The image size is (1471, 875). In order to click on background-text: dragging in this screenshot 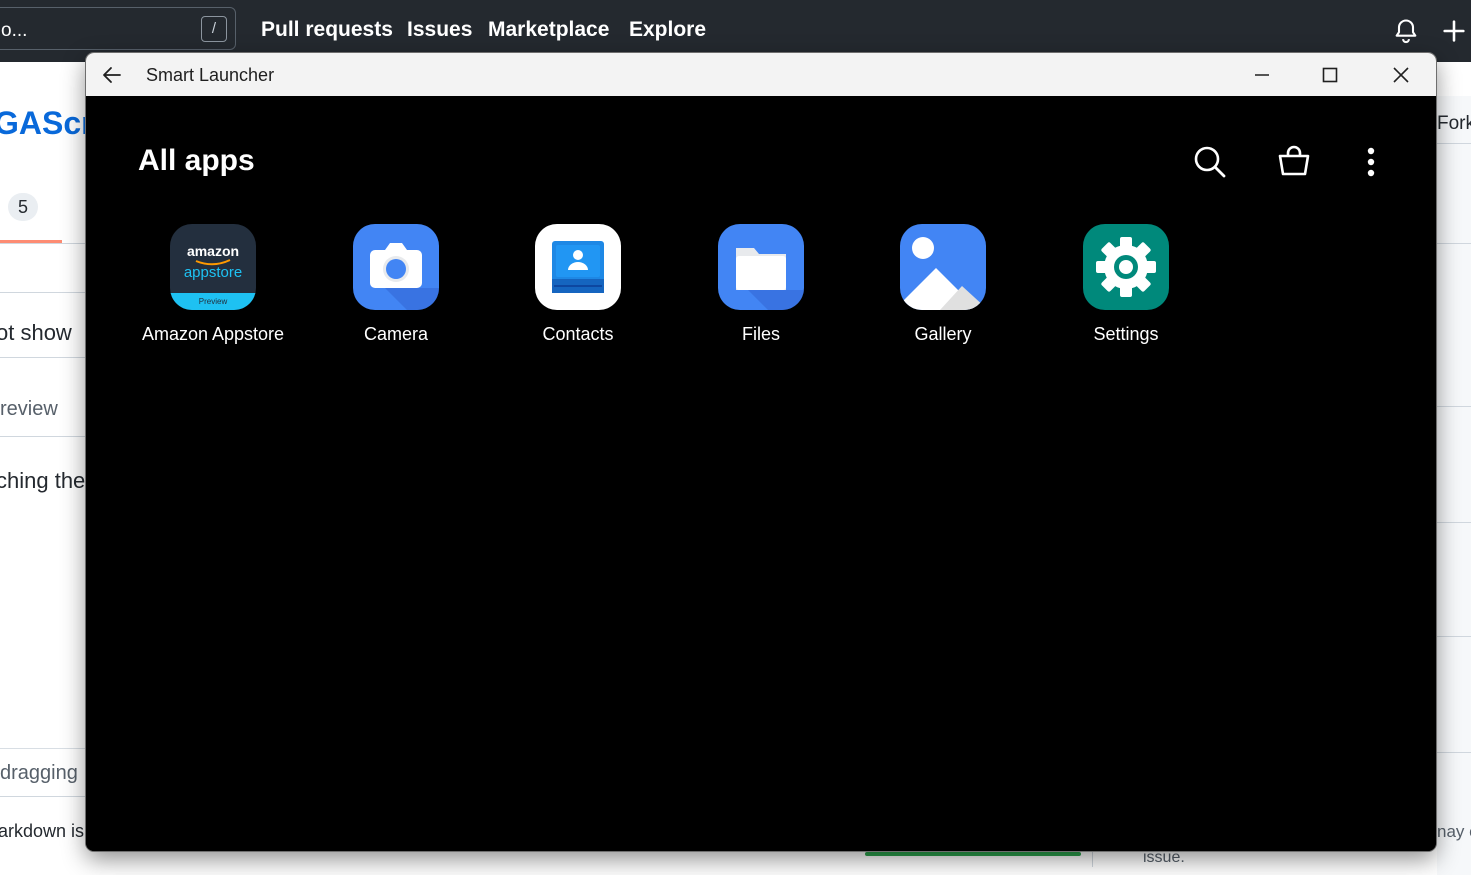, I will do `click(39, 773)`.